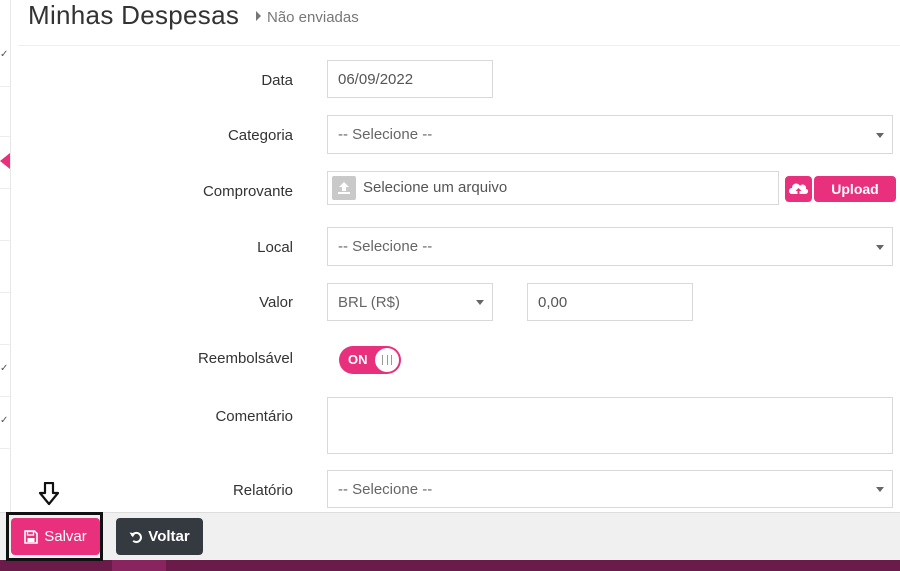 The height and width of the screenshot is (571, 900). Describe the element at coordinates (410, 302) in the screenshot. I see `currency-select: BRL (R$)` at that location.